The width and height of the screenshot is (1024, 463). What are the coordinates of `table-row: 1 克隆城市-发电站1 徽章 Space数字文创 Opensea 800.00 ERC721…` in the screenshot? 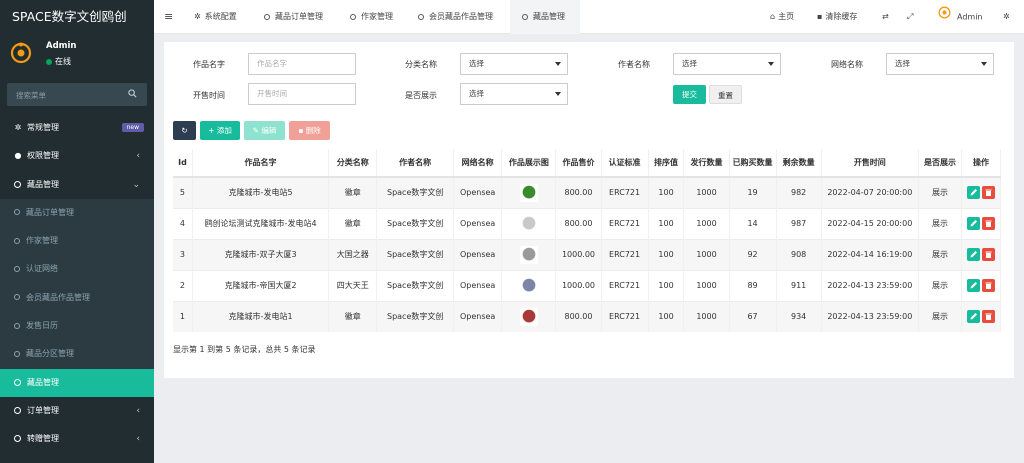 It's located at (587, 316).